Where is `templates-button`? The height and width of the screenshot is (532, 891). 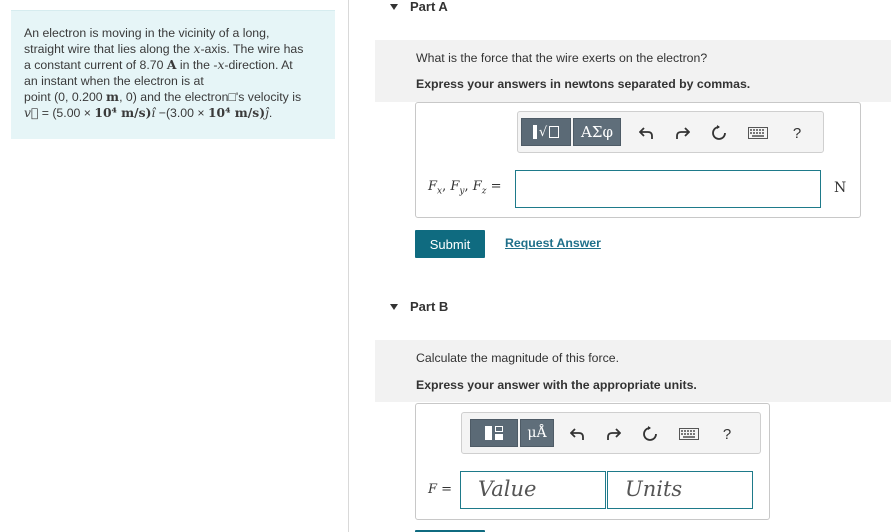 templates-button is located at coordinates (494, 433).